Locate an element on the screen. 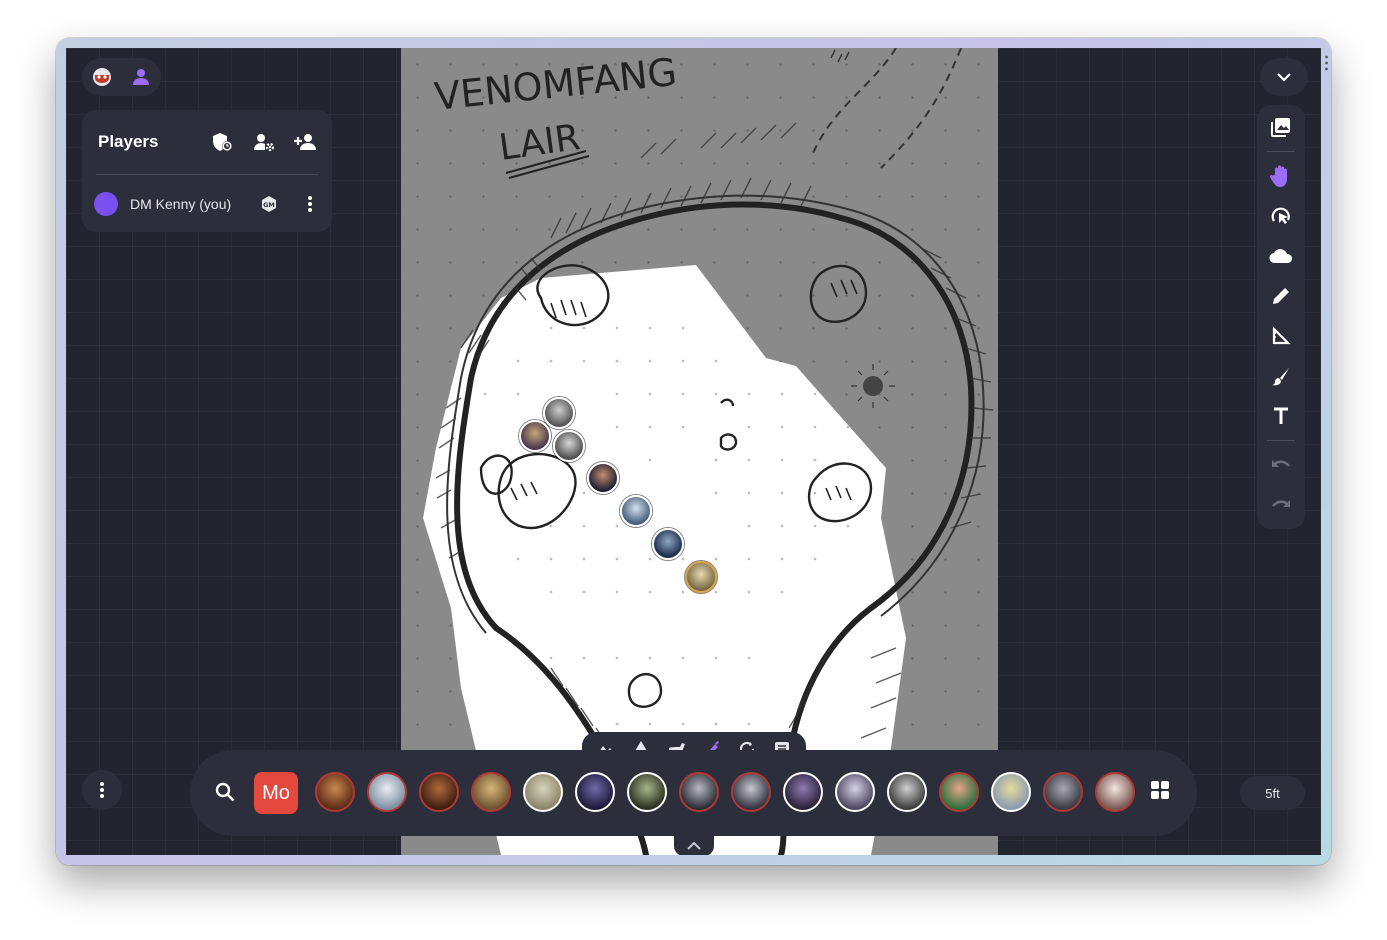  map-title-line1: VENOMFANG is located at coordinates (555, 84).